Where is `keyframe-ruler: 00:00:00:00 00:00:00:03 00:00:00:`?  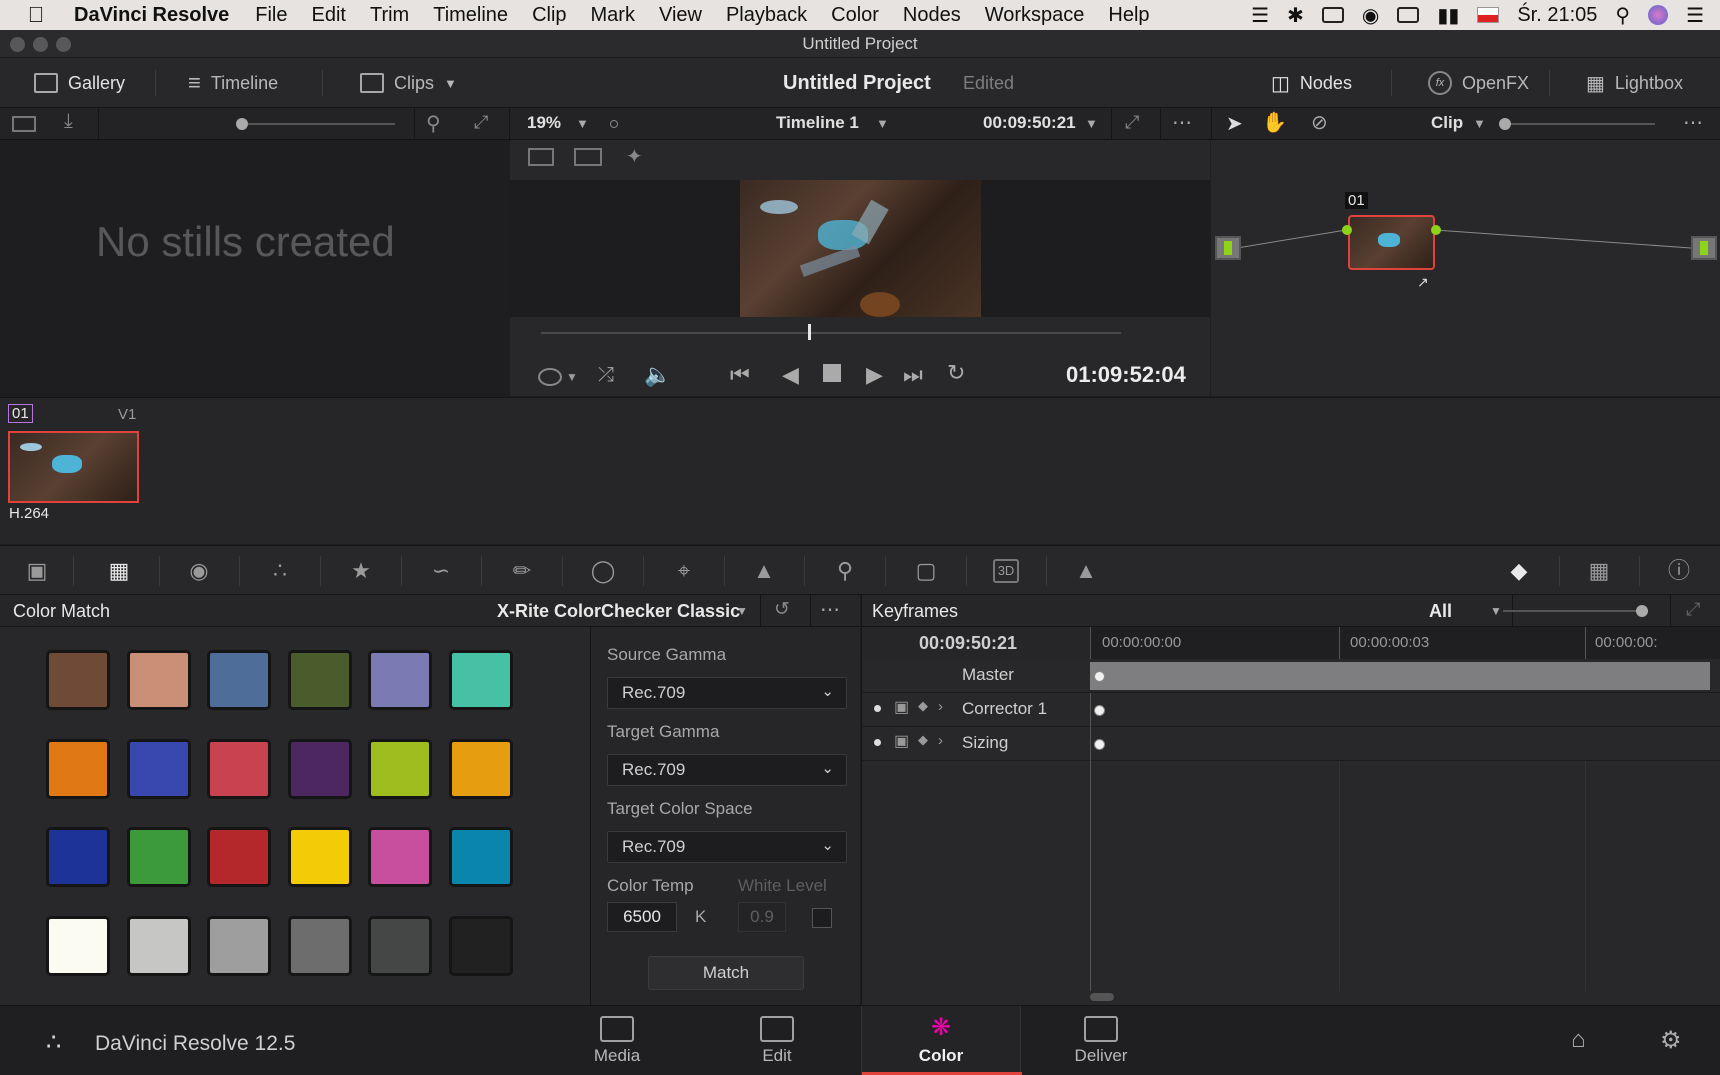 keyframe-ruler: 00:00:00:00 00:00:00:03 00:00:00: is located at coordinates (1405, 643).